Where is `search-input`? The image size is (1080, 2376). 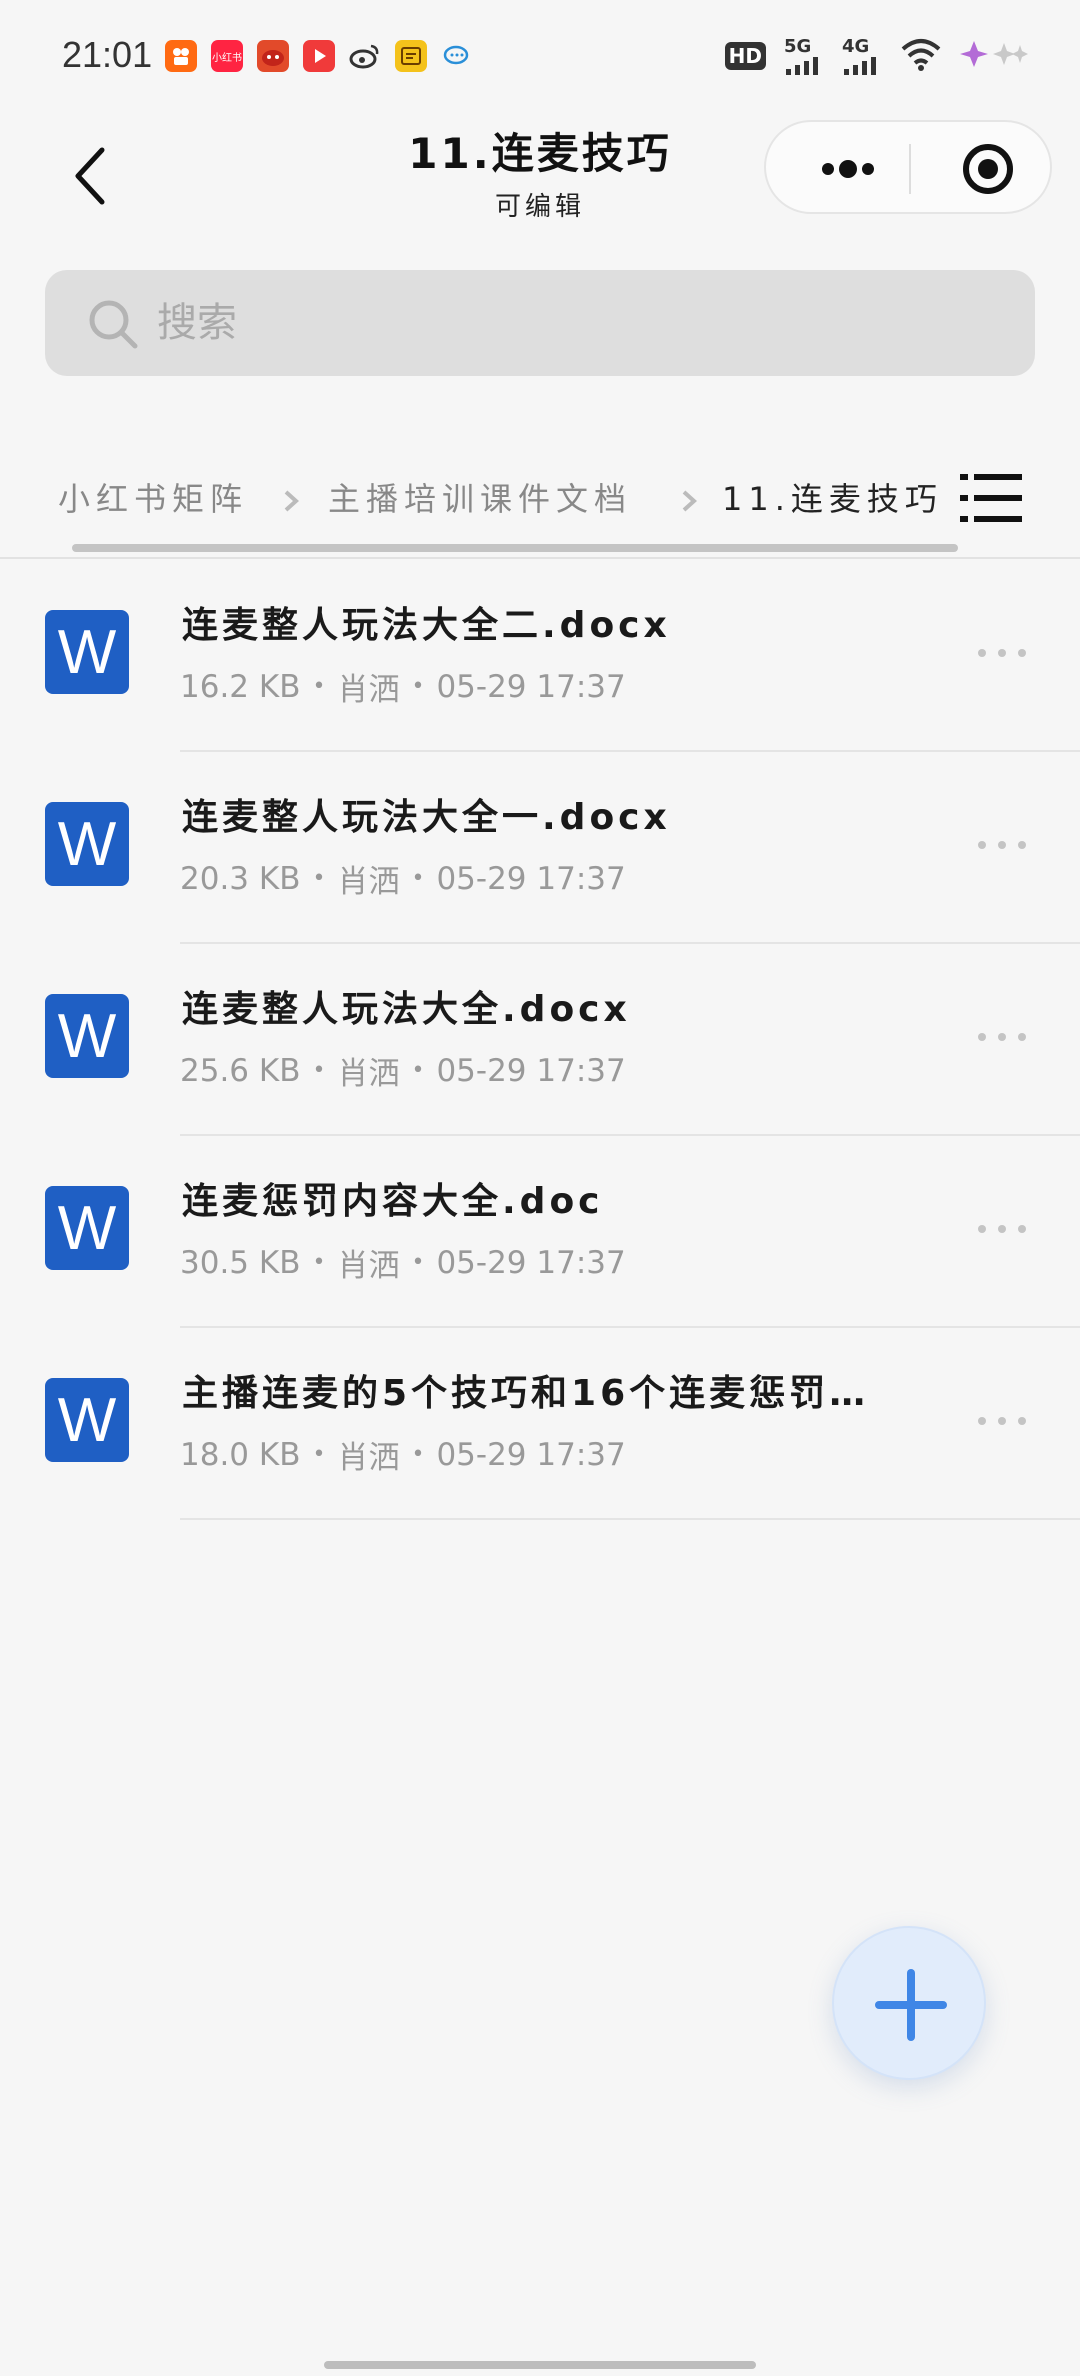 search-input is located at coordinates (567, 323).